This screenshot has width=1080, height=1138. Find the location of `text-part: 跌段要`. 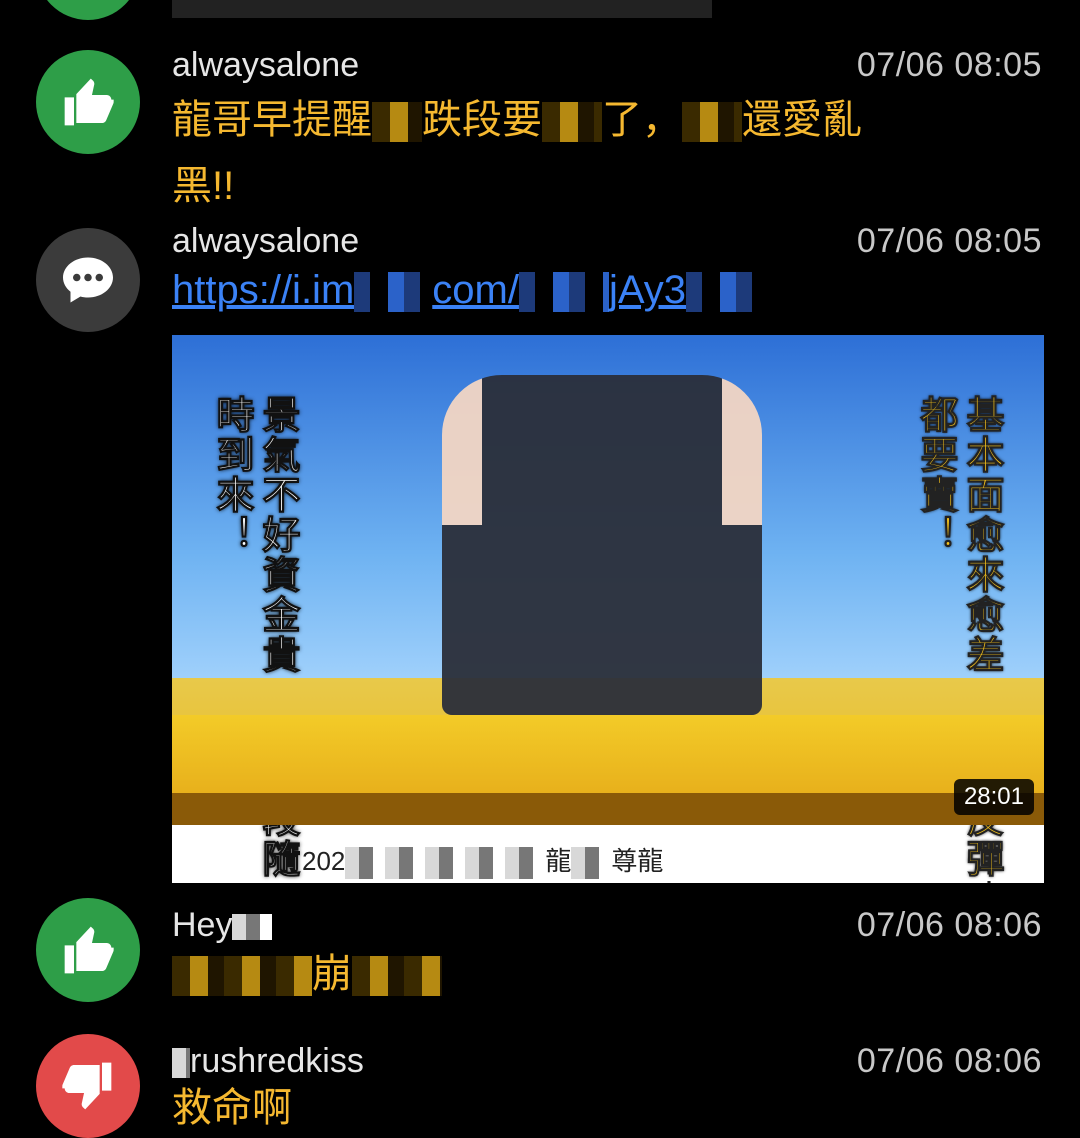

text-part: 跌段要 is located at coordinates (482, 120).